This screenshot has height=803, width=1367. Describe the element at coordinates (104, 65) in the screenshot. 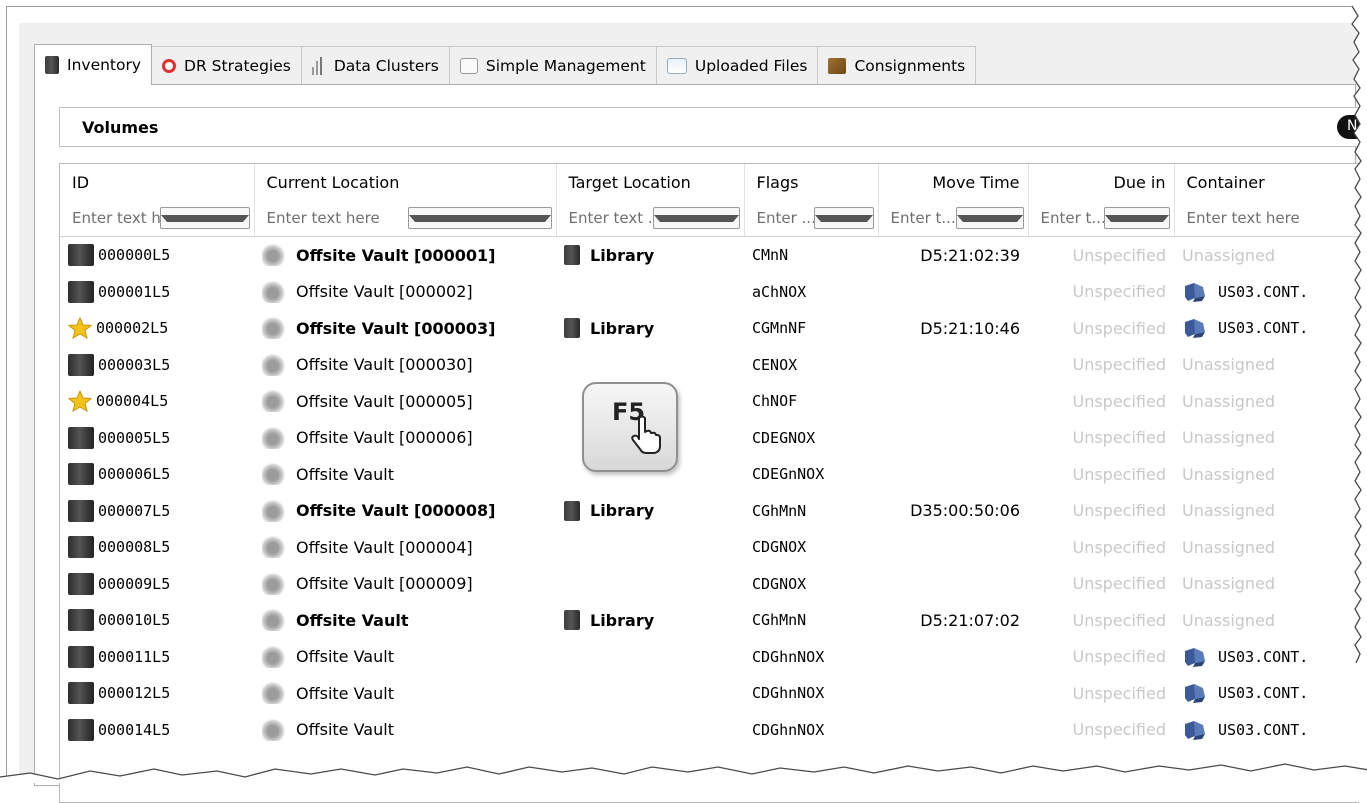

I see `tab-label: Inventory` at that location.